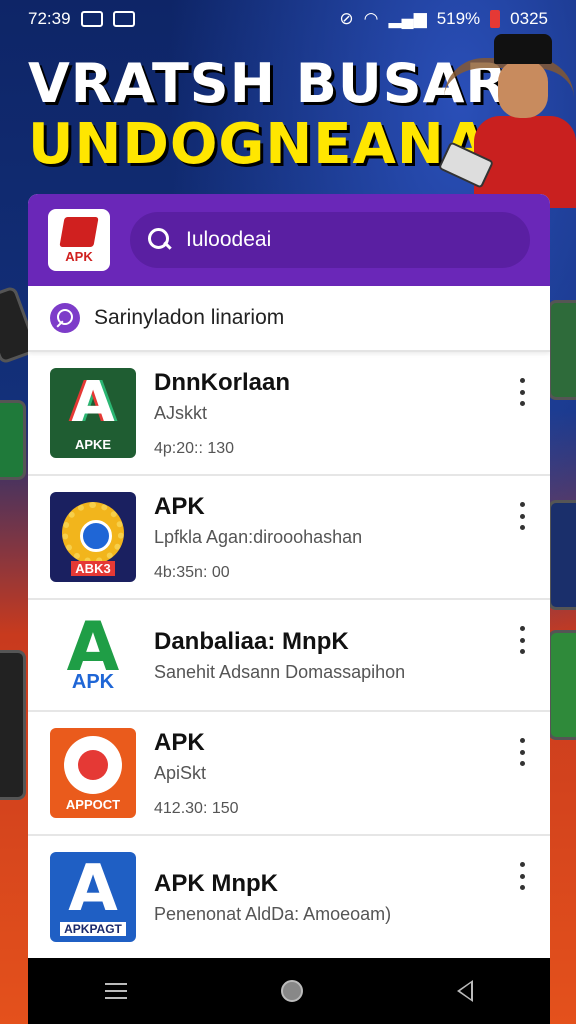 This screenshot has width=576, height=1024. I want to click on list-item: APPOCT APK ApiSkt 412.30: 150, so click(289, 774).